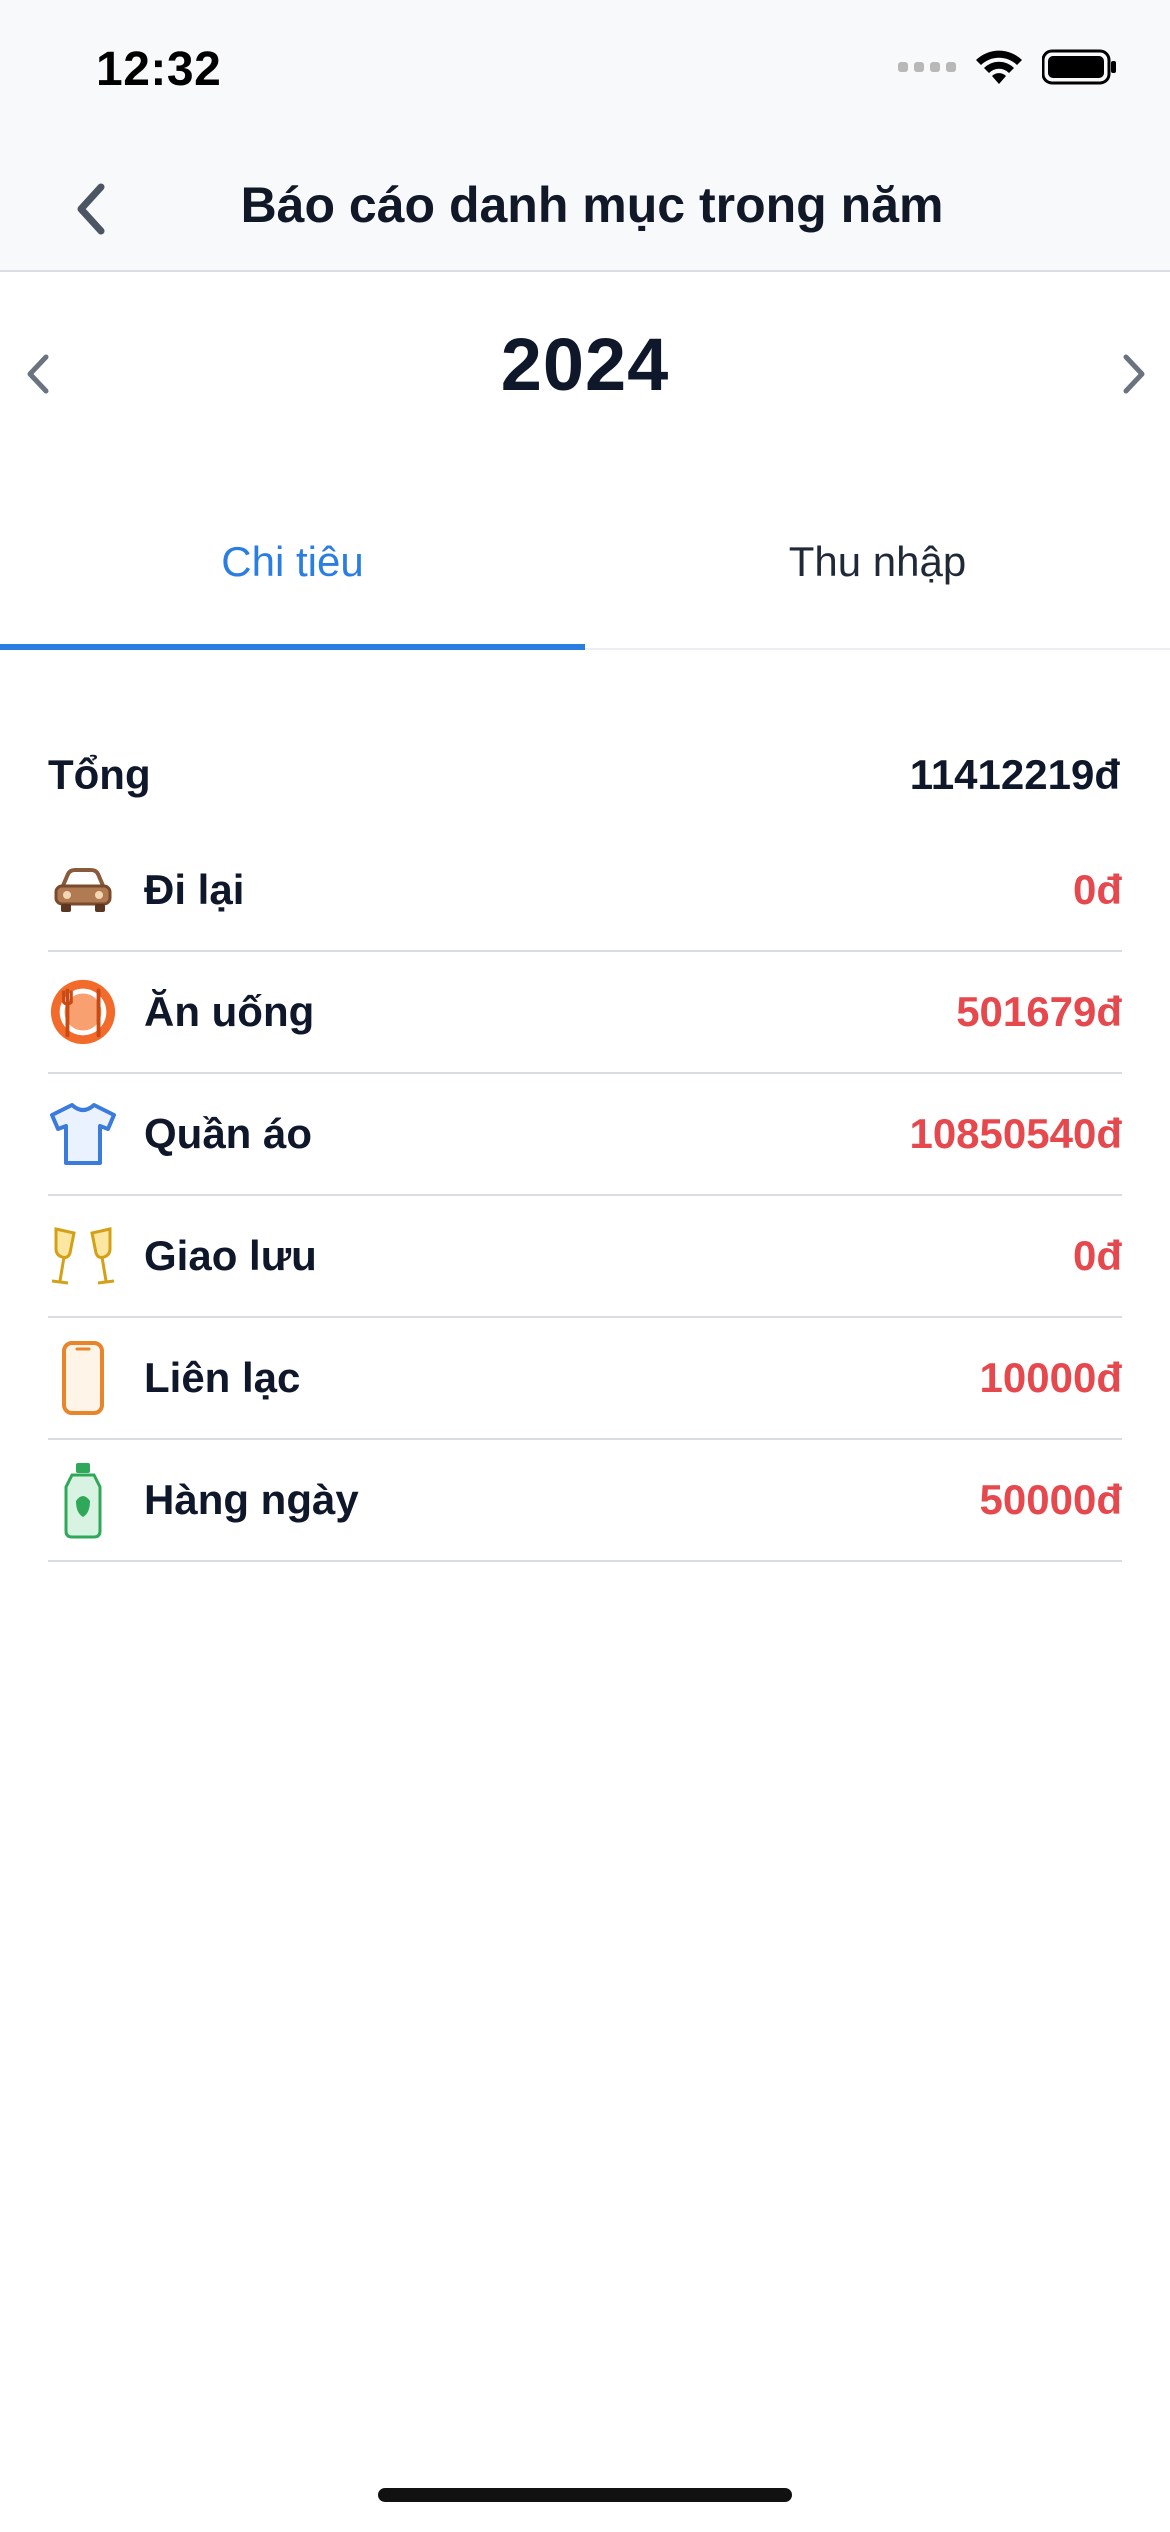 The height and width of the screenshot is (2532, 1170). What do you see at coordinates (83, 1500) in the screenshot?
I see `detergent-bottle-icon` at bounding box center [83, 1500].